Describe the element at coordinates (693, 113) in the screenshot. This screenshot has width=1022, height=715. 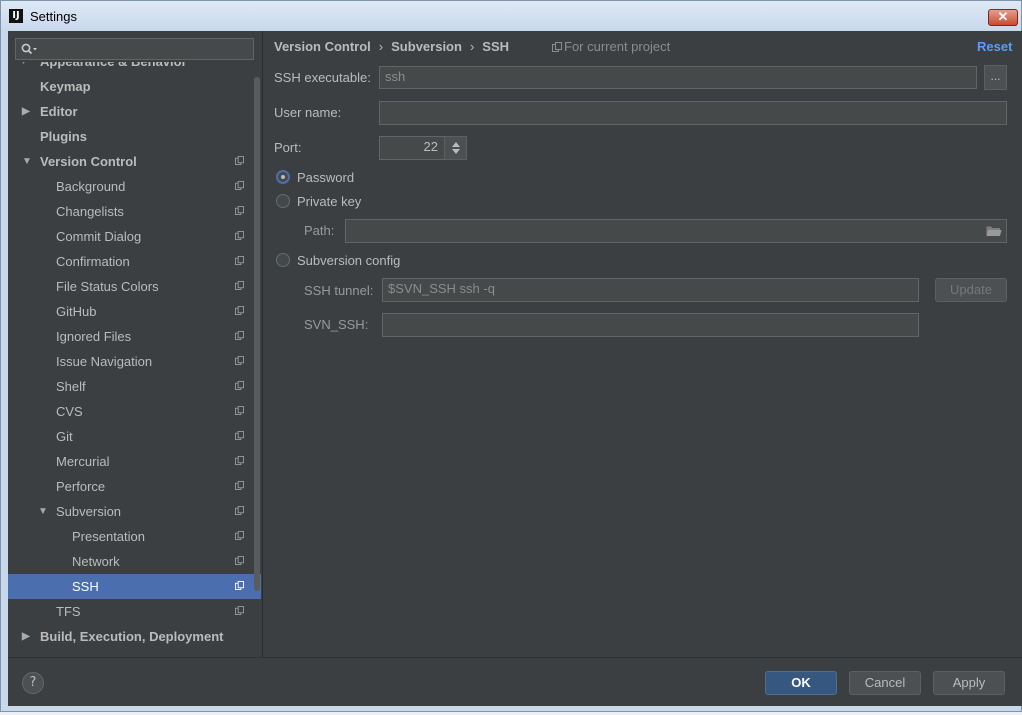
I see `user-name-field` at that location.